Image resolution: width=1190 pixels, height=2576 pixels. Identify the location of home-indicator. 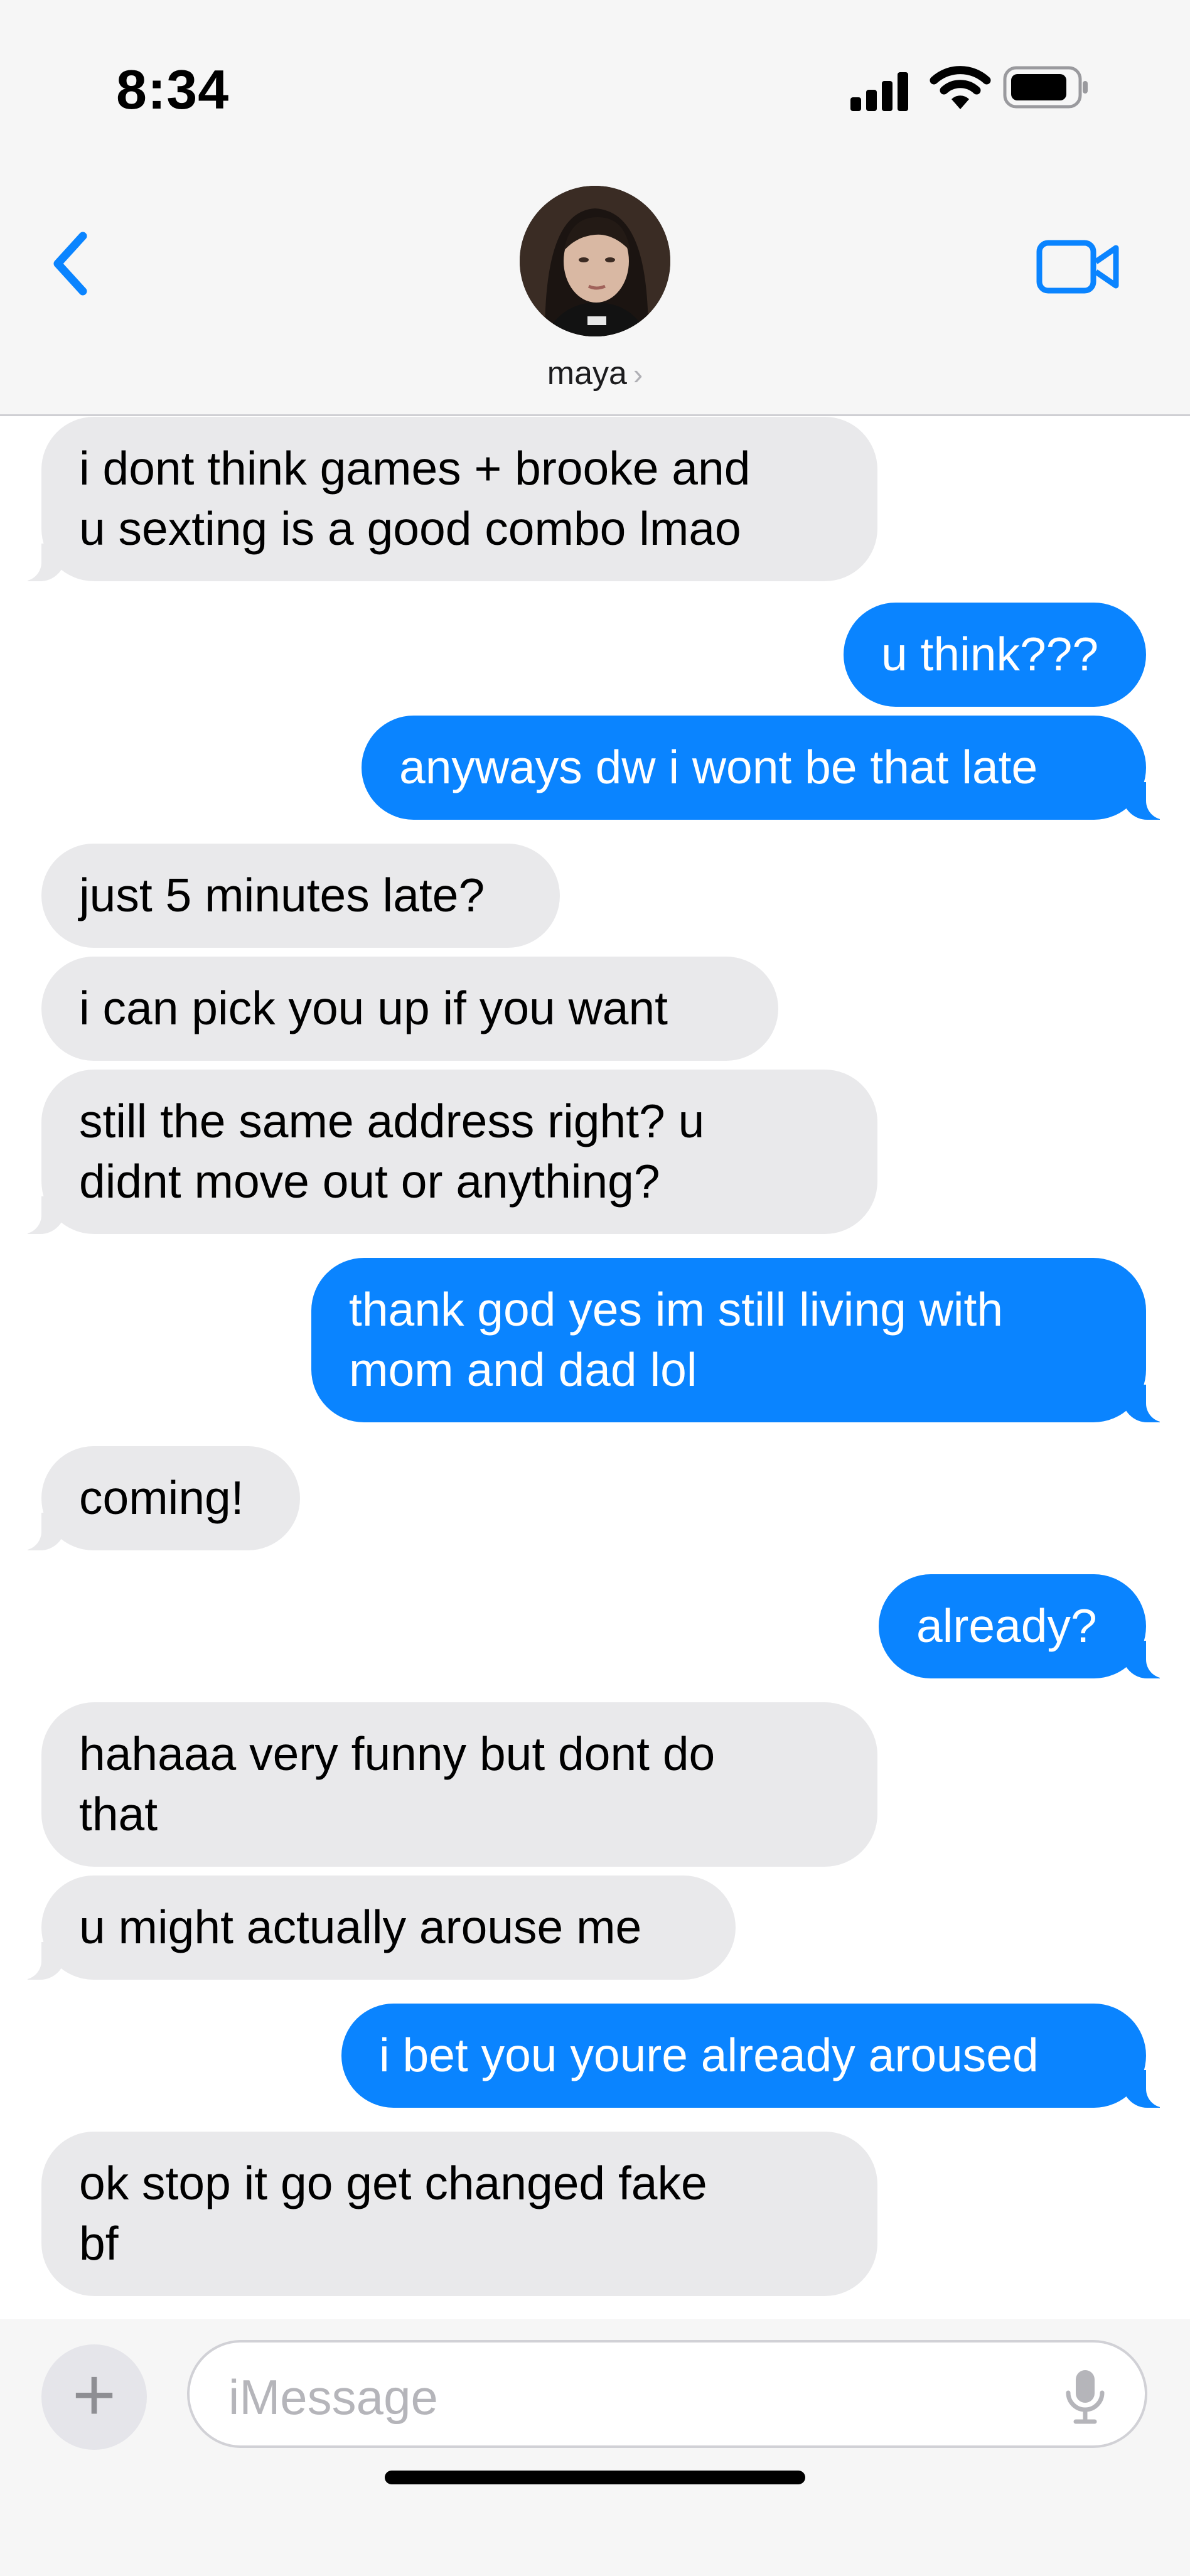
(595, 2477).